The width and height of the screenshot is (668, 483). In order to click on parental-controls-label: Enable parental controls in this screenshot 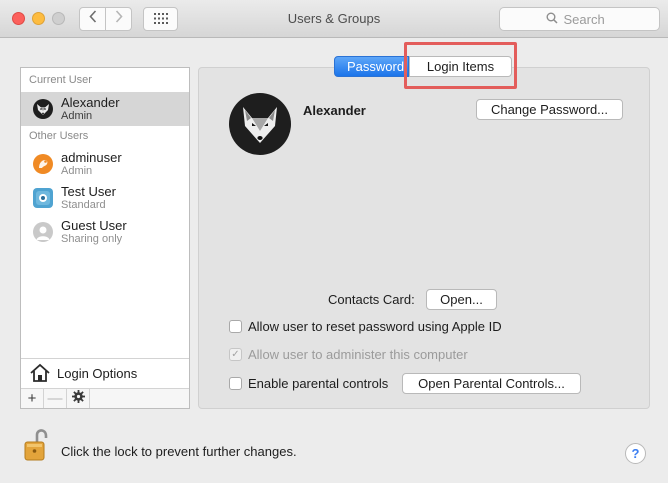, I will do `click(318, 383)`.